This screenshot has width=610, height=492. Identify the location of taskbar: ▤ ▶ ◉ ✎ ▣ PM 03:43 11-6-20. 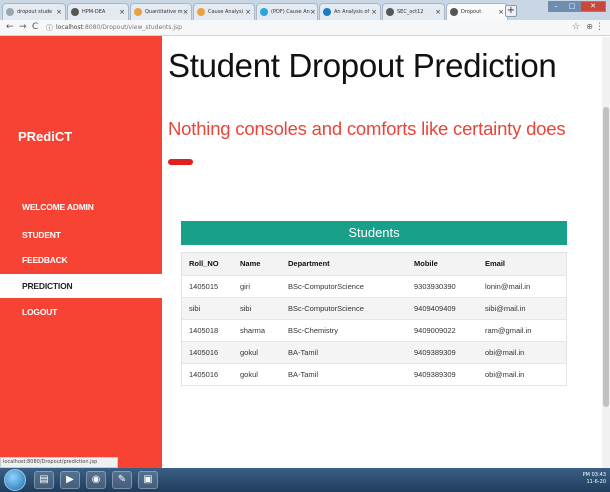
(305, 480).